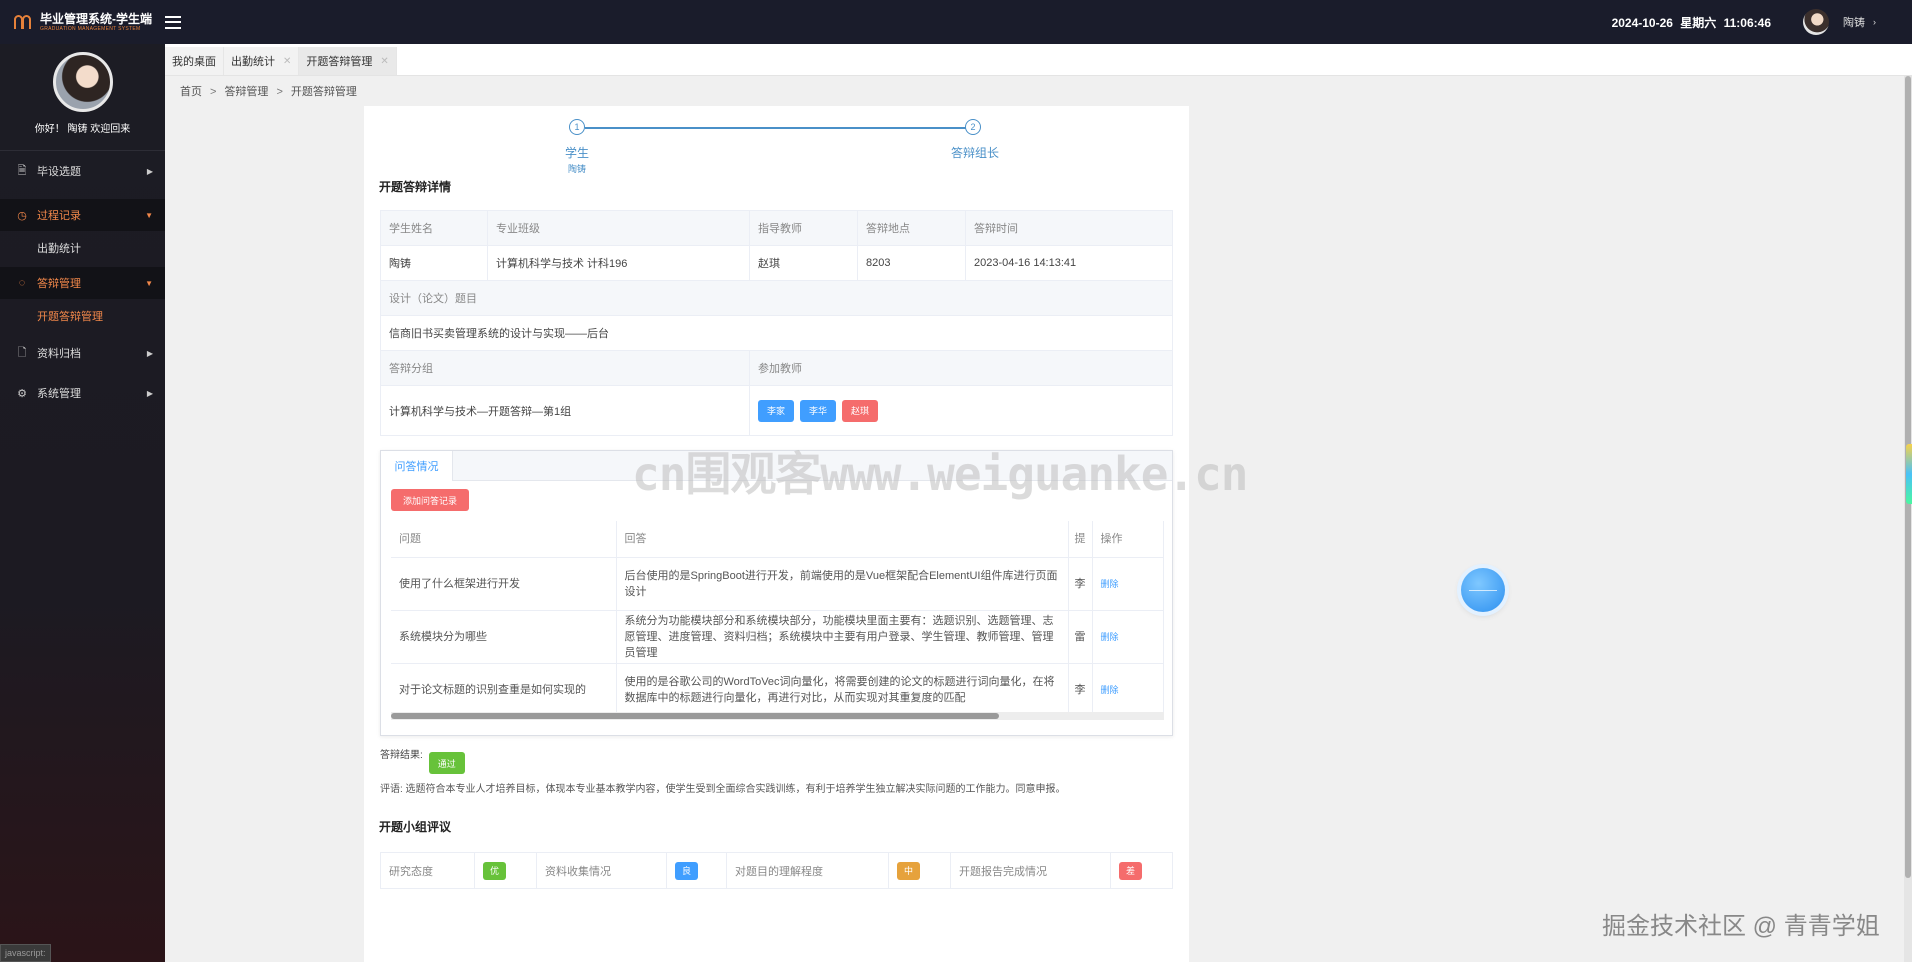 The height and width of the screenshot is (962, 1912). What do you see at coordinates (401, 755) in the screenshot?
I see `result-label: 答辩结果:` at bounding box center [401, 755].